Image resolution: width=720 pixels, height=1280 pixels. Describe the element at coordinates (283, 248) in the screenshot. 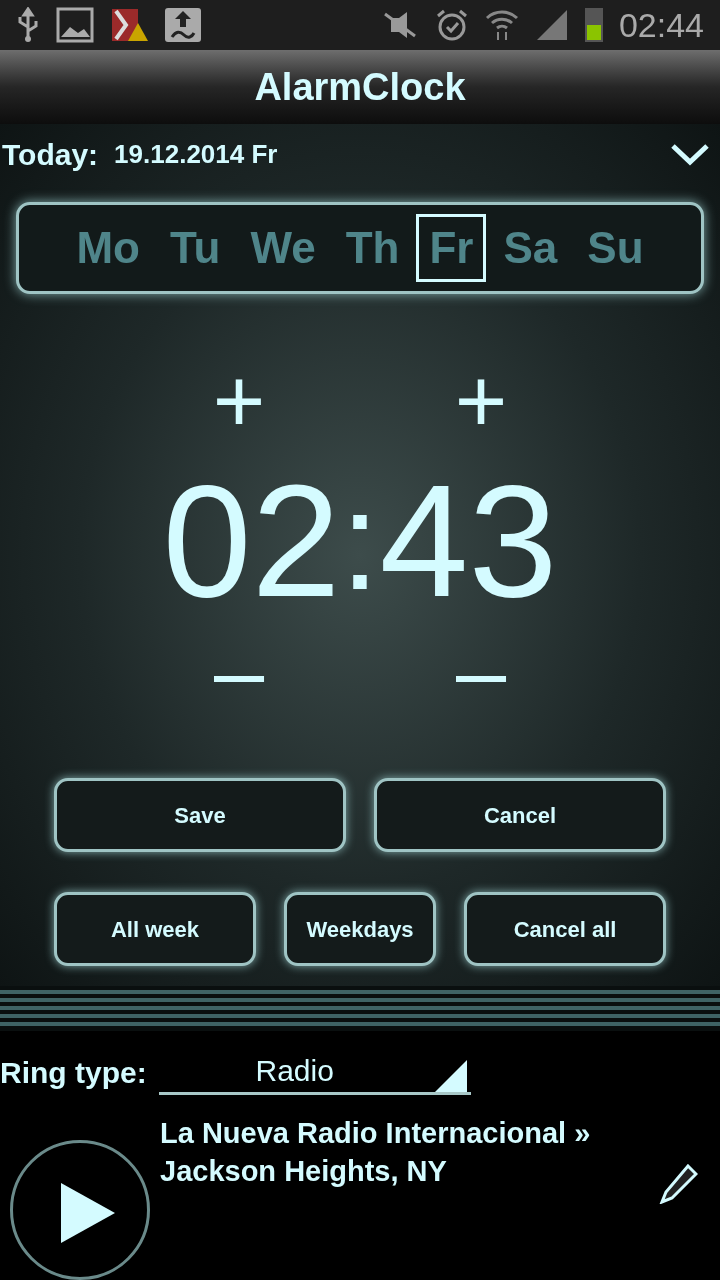

I see `day-toggle: We` at that location.